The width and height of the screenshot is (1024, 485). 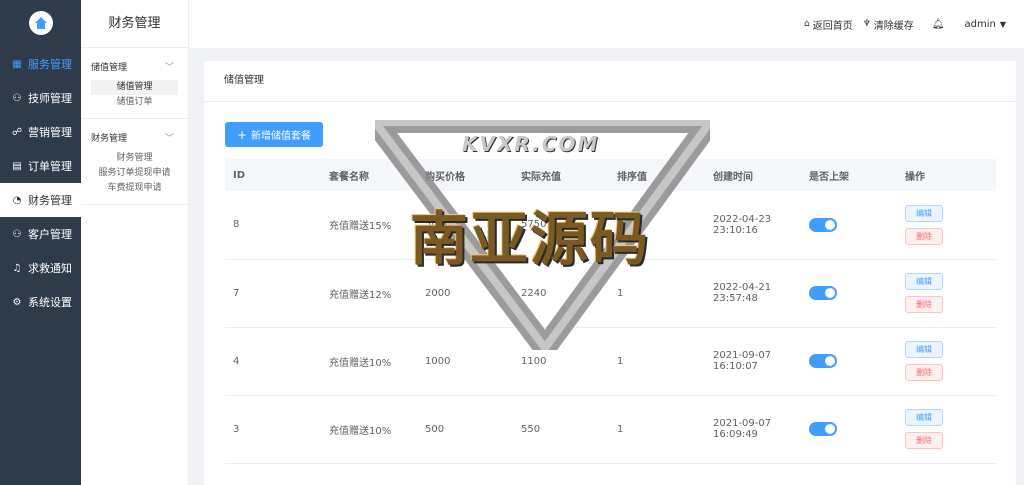 I want to click on clear-cache-link: ♆ 清除缓存, so click(x=888, y=24).